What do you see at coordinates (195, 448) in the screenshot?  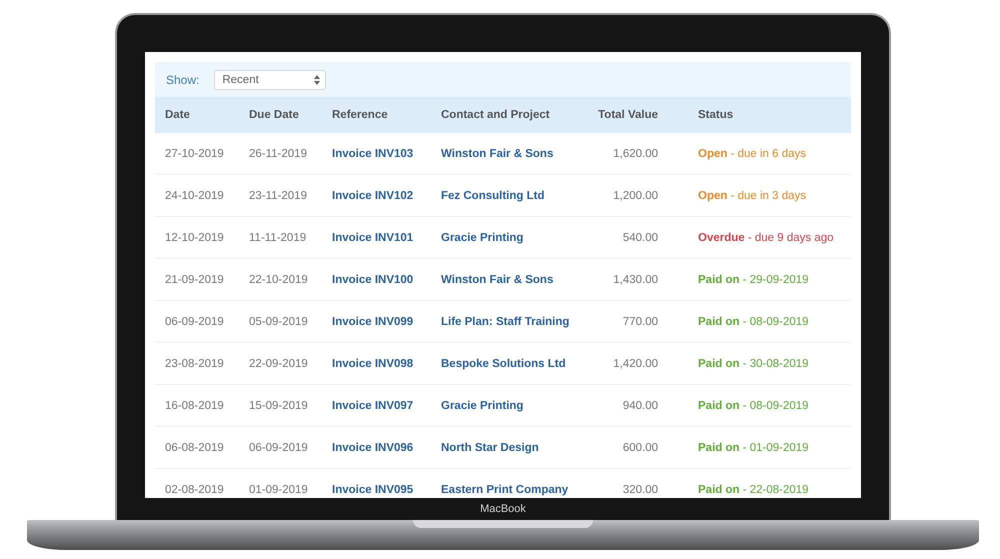 I see `table-cell-text: 06-08-2019` at bounding box center [195, 448].